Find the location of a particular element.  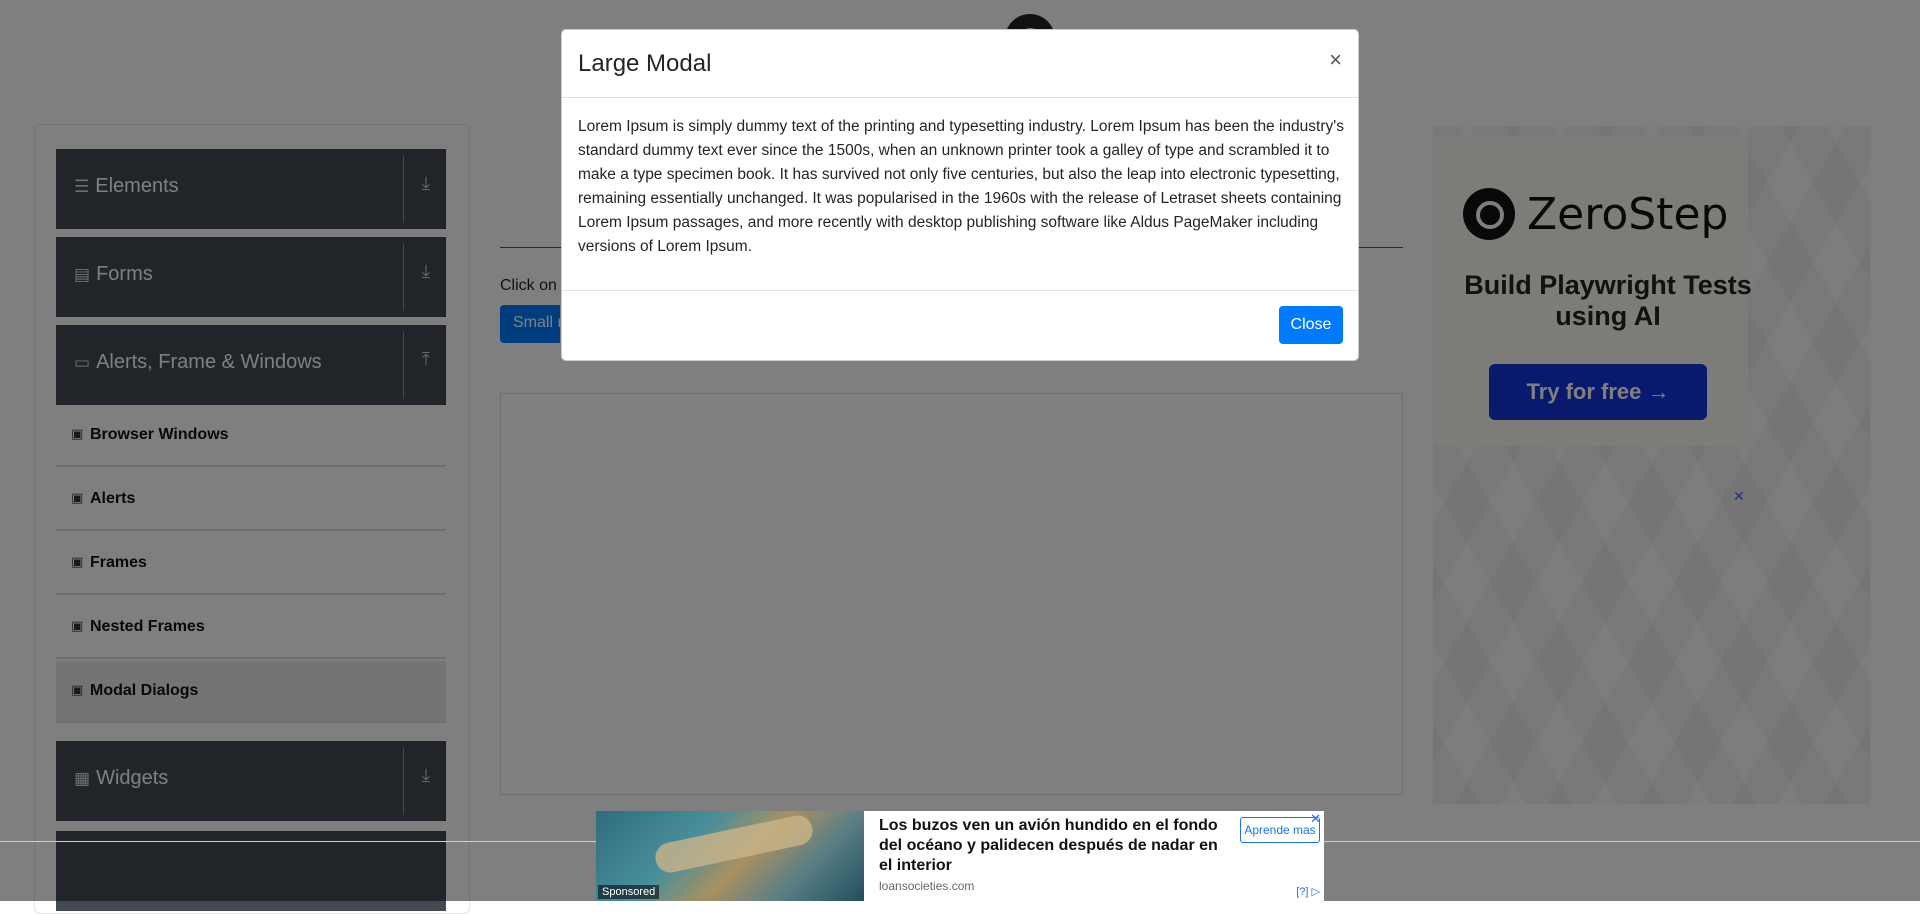

adchoices-icon: [?] ▷ is located at coordinates (1308, 891).